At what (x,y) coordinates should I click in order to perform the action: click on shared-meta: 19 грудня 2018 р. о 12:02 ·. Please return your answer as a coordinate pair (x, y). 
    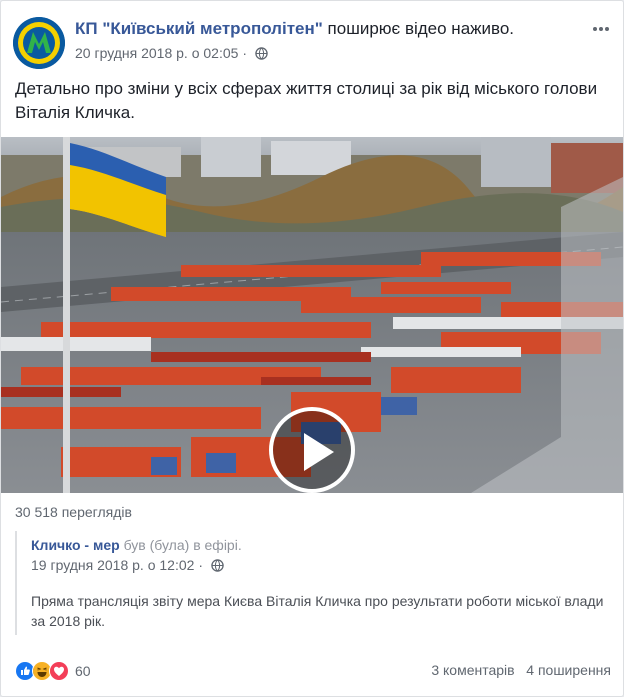
    Looking at the image, I should click on (127, 566).